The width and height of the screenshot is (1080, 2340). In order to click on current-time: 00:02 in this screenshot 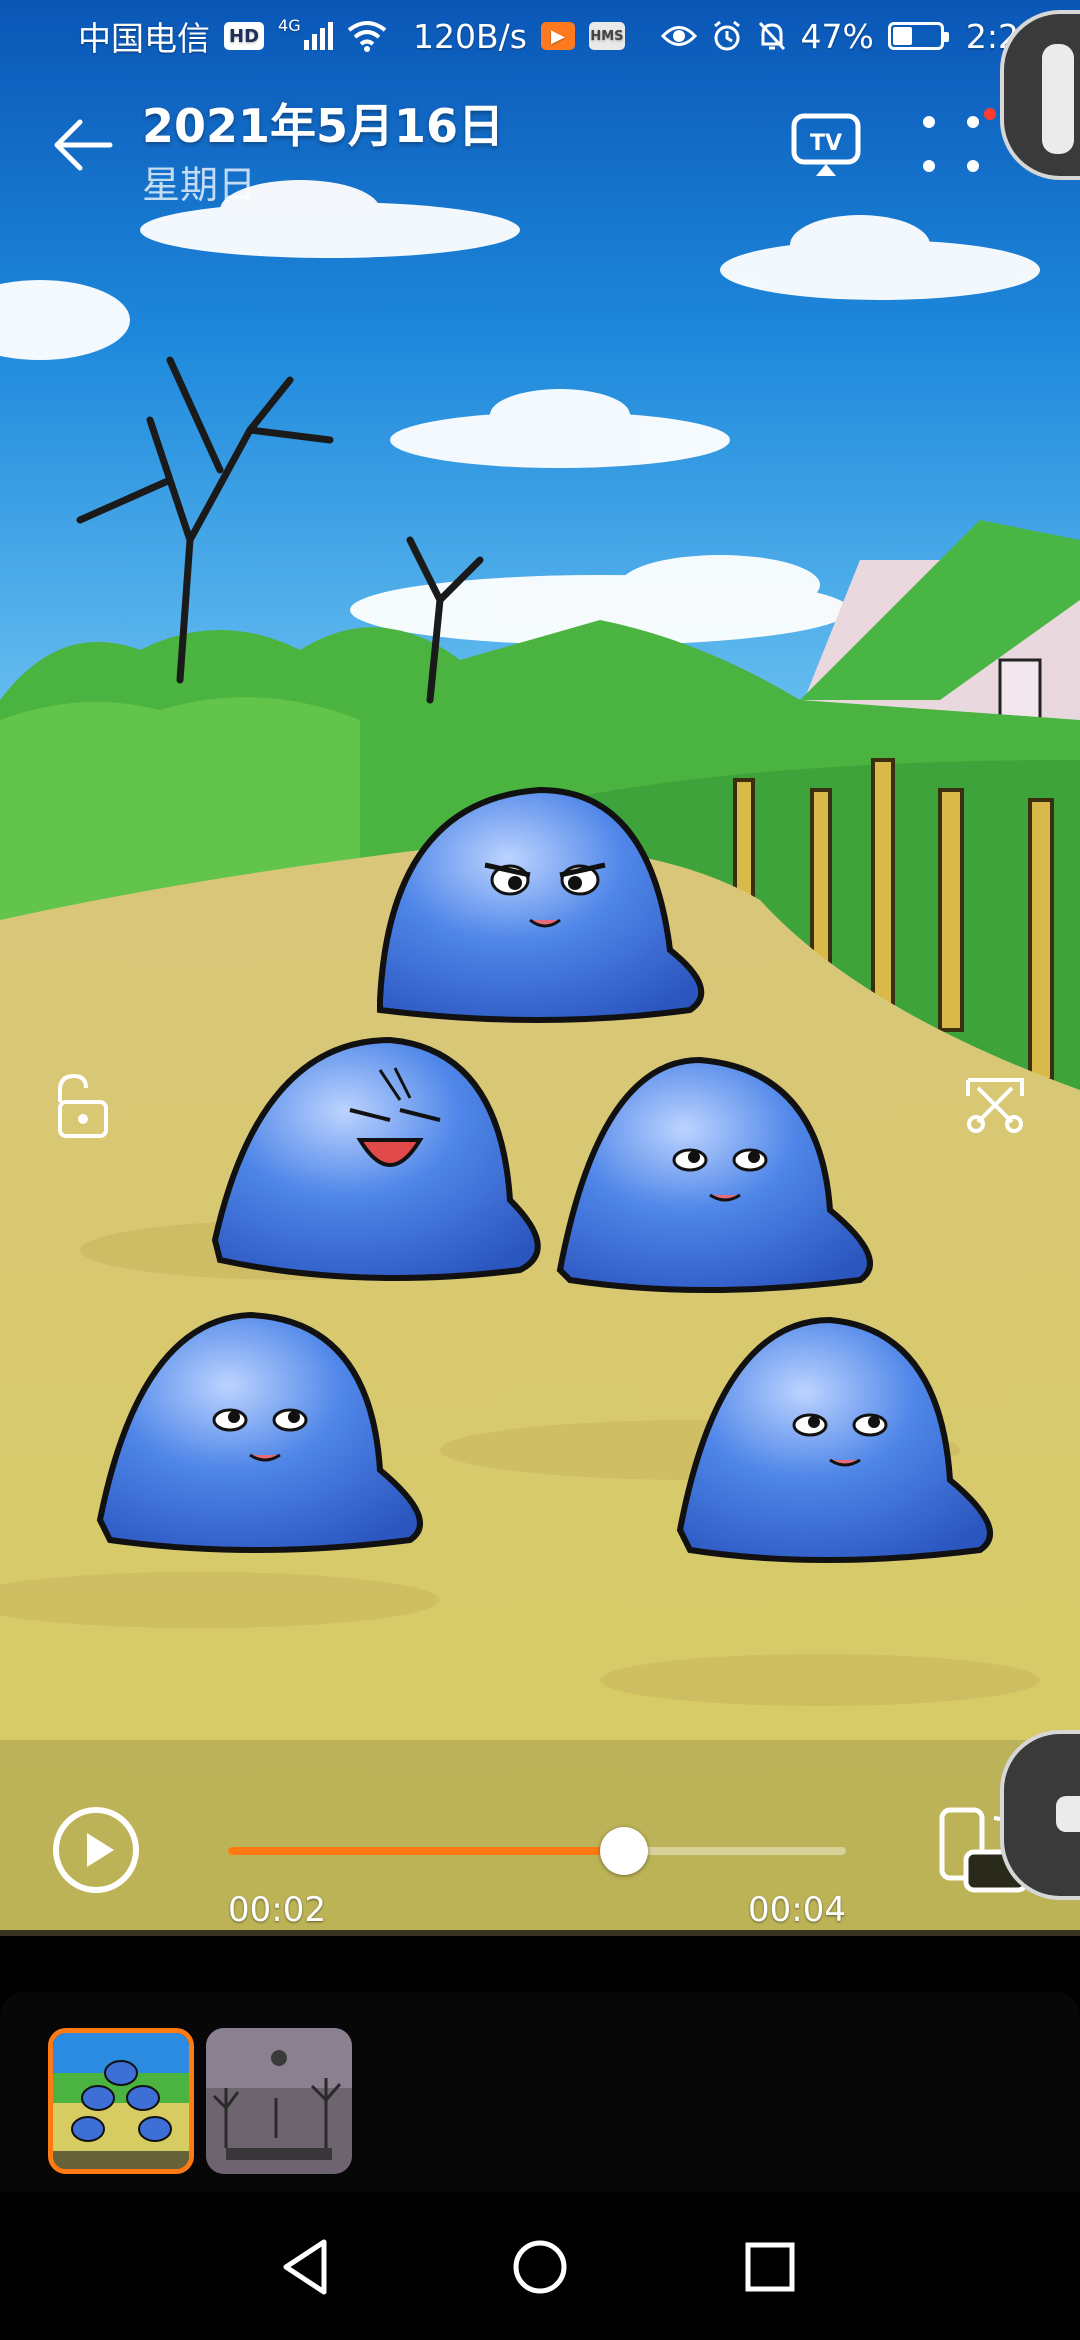, I will do `click(277, 1910)`.